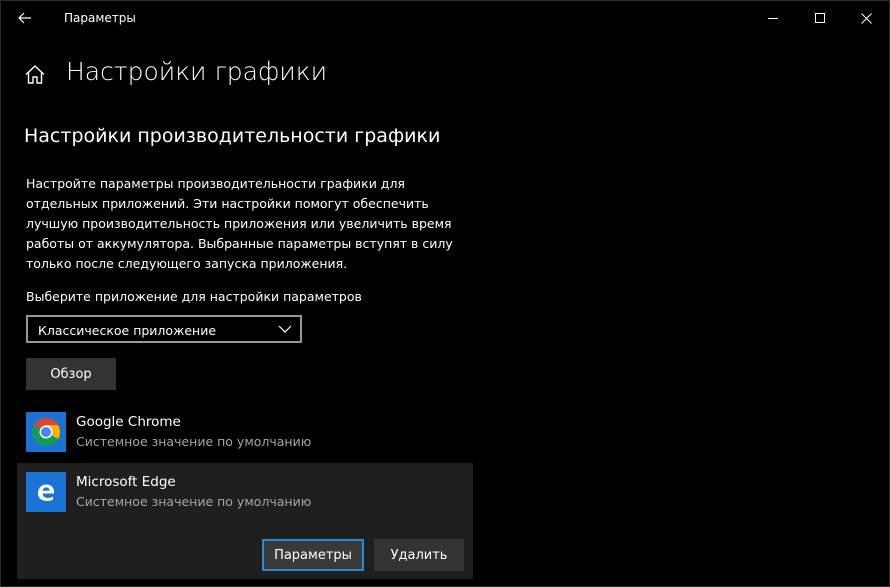  I want to click on minimize-icon, so click(772, 18).